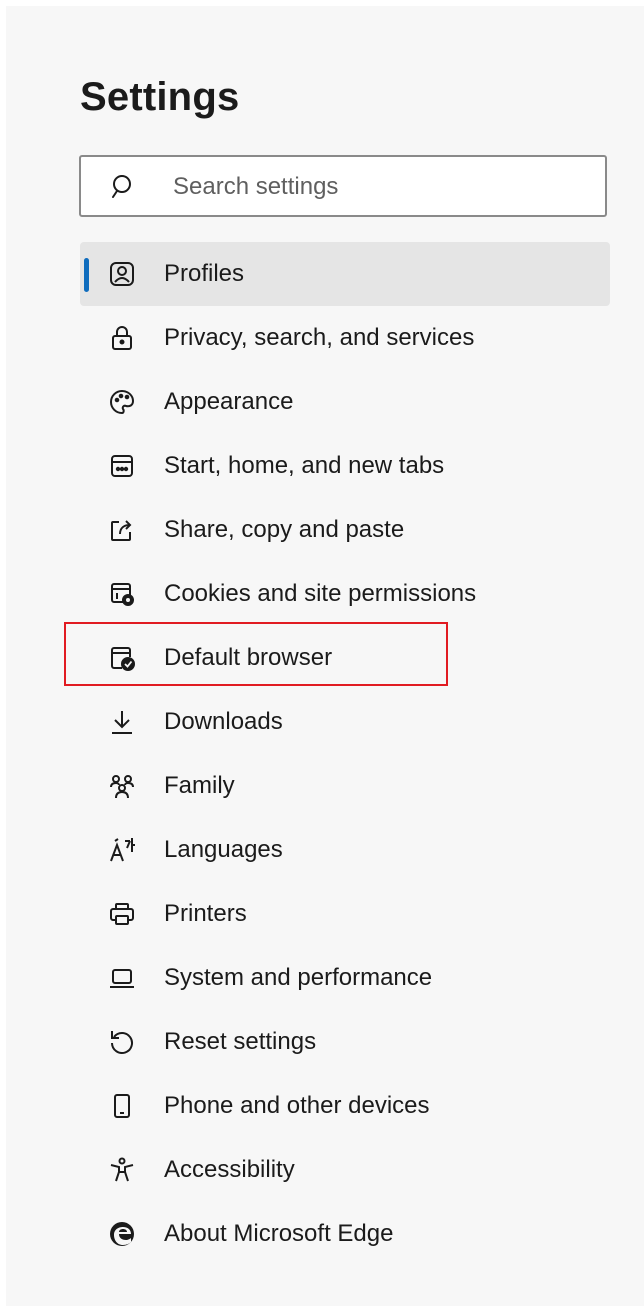  I want to click on reset-icon, so click(122, 1042).